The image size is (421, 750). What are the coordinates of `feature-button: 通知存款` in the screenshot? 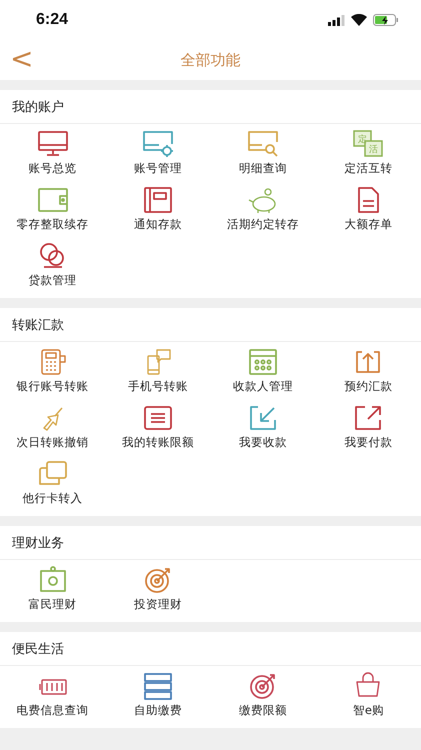 It's located at (157, 208).